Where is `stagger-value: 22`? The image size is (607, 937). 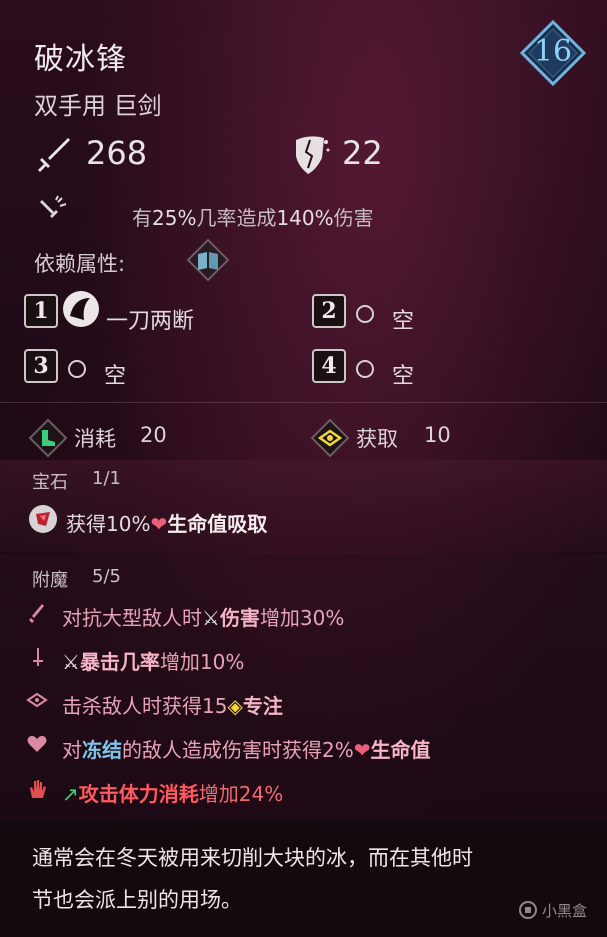
stagger-value: 22 is located at coordinates (362, 153).